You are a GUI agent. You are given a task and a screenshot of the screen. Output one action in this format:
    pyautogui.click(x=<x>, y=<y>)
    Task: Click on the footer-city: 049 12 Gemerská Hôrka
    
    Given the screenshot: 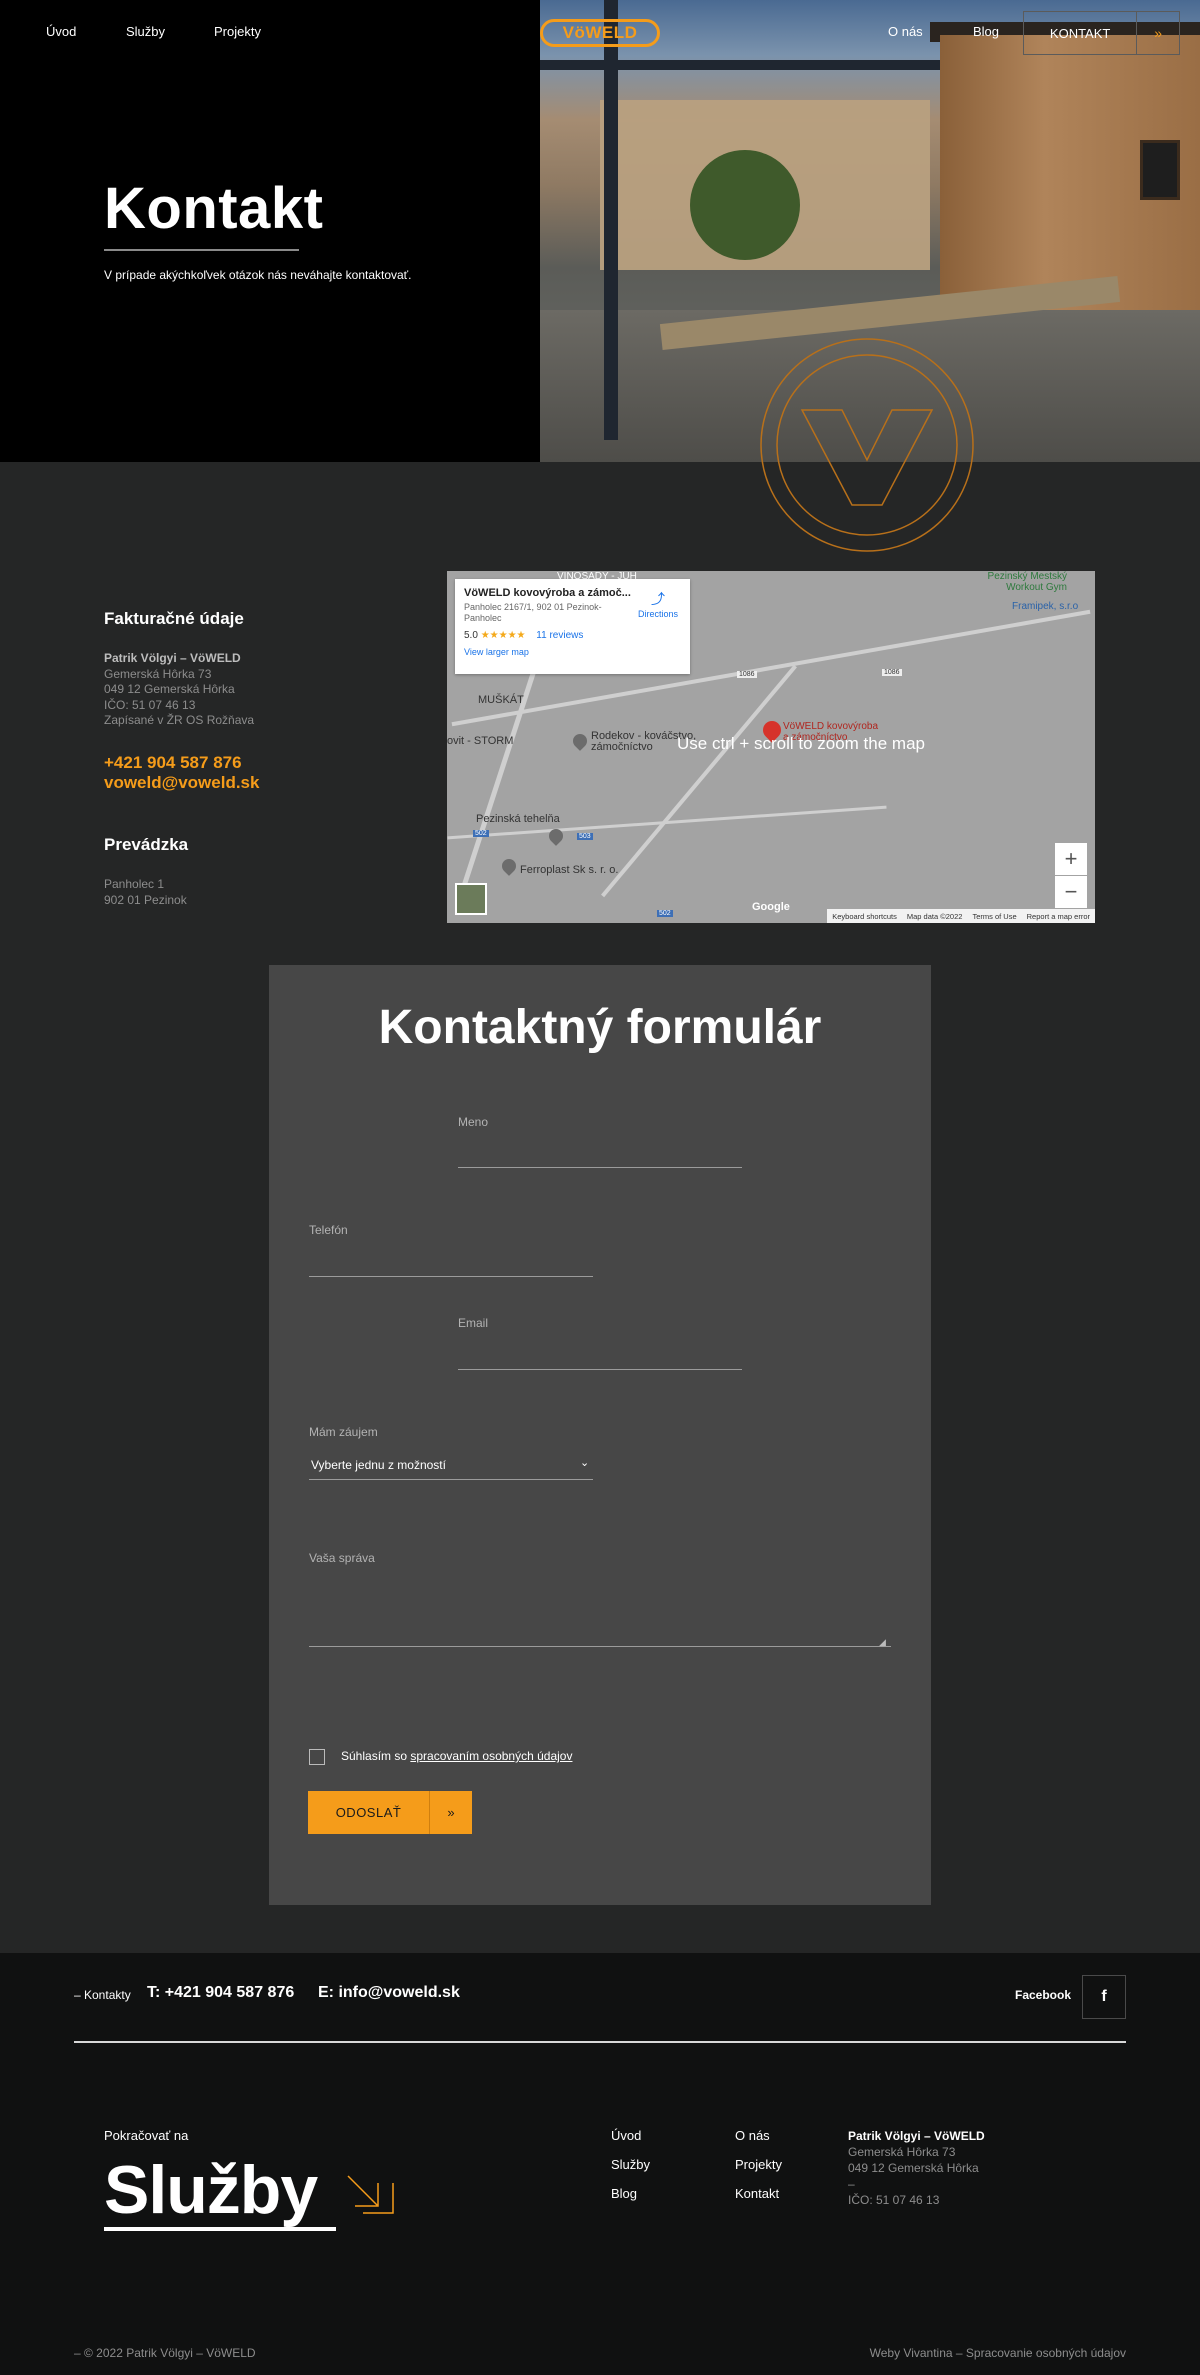 What is the action you would take?
    pyautogui.click(x=913, y=2168)
    